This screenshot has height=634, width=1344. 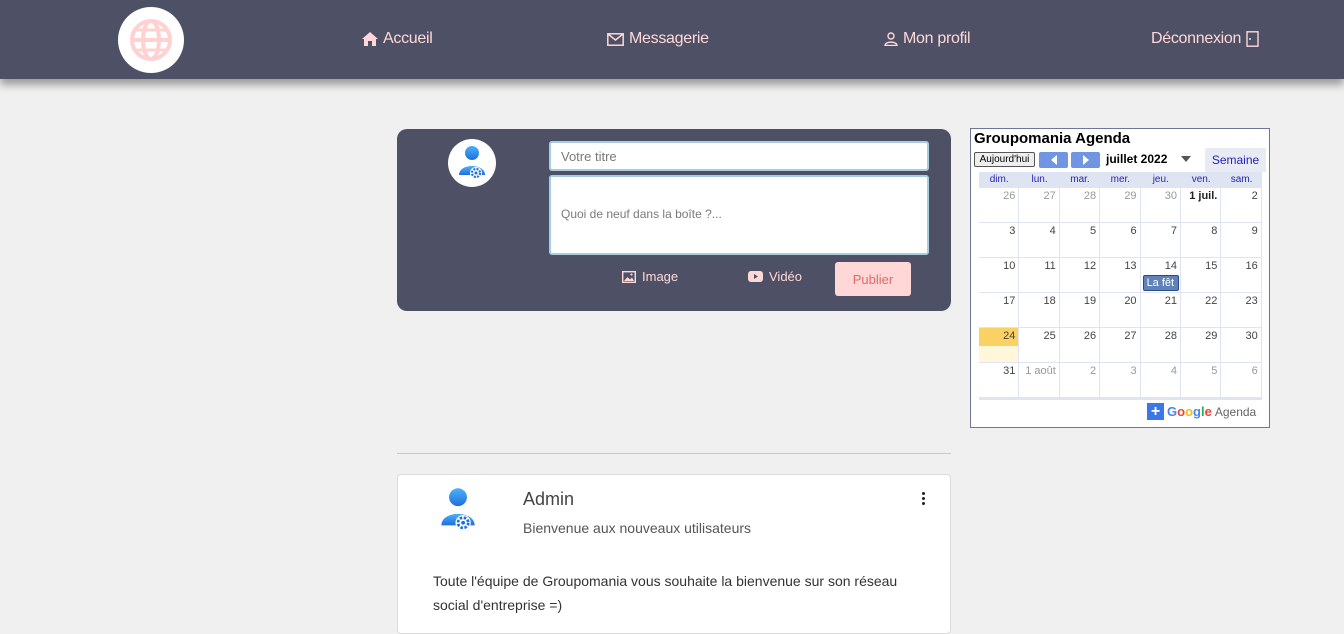 What do you see at coordinates (1039, 310) in the screenshot?
I see `calendar-day-cell: 18` at bounding box center [1039, 310].